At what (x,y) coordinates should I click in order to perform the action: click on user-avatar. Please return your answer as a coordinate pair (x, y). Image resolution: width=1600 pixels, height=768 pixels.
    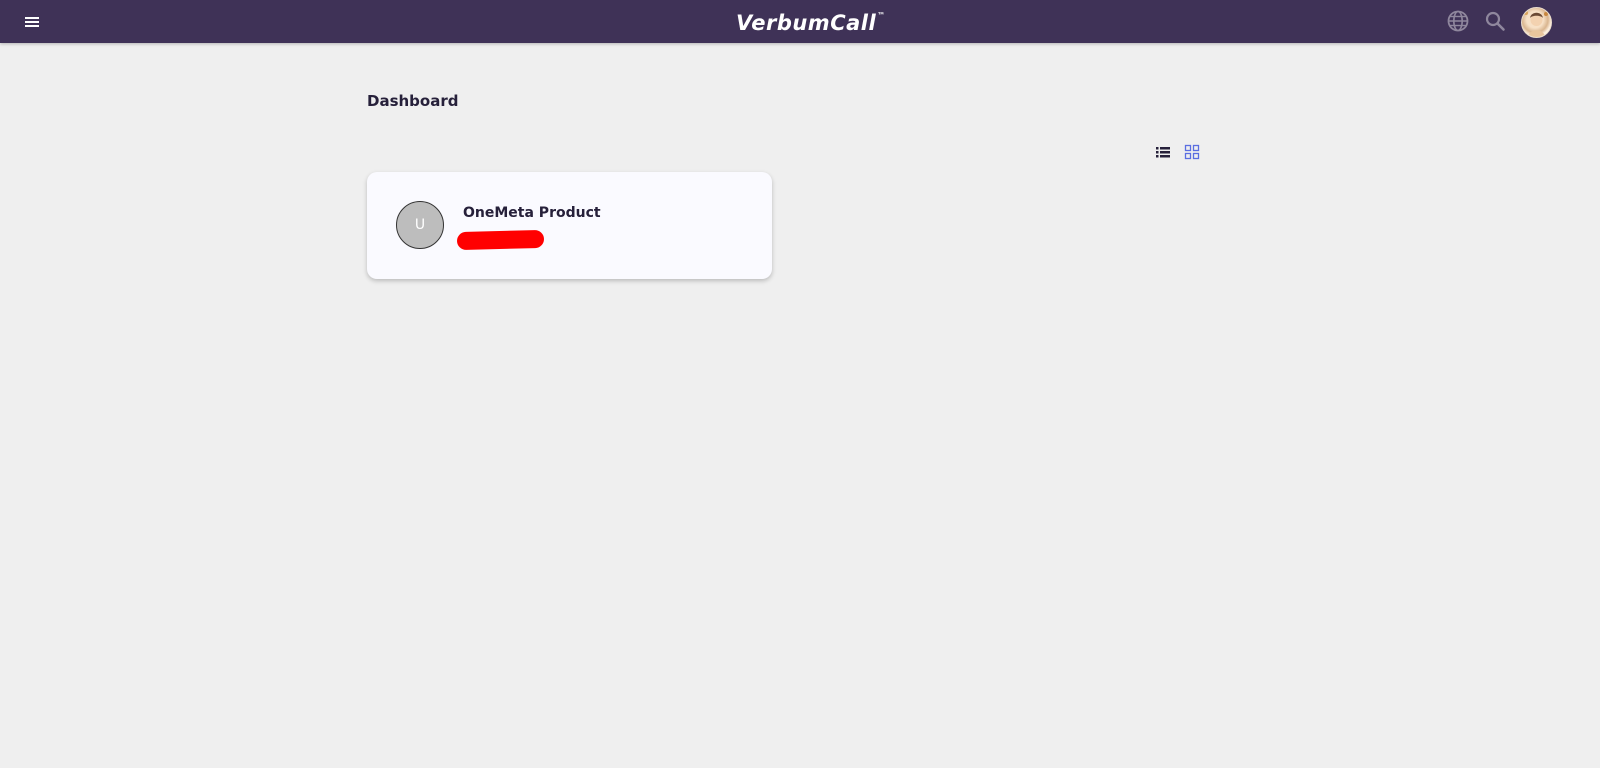
    Looking at the image, I should click on (1536, 22).